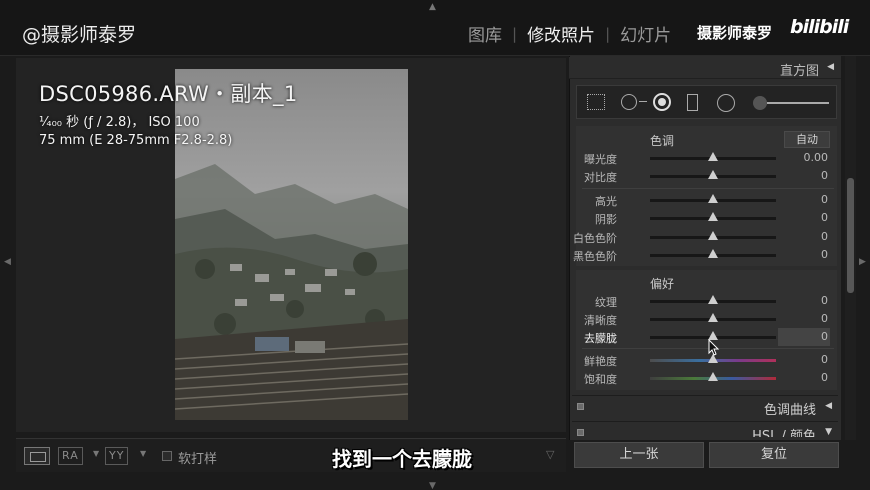  Describe the element at coordinates (662, 141) in the screenshot. I see `tone-section-title: 色调` at that location.